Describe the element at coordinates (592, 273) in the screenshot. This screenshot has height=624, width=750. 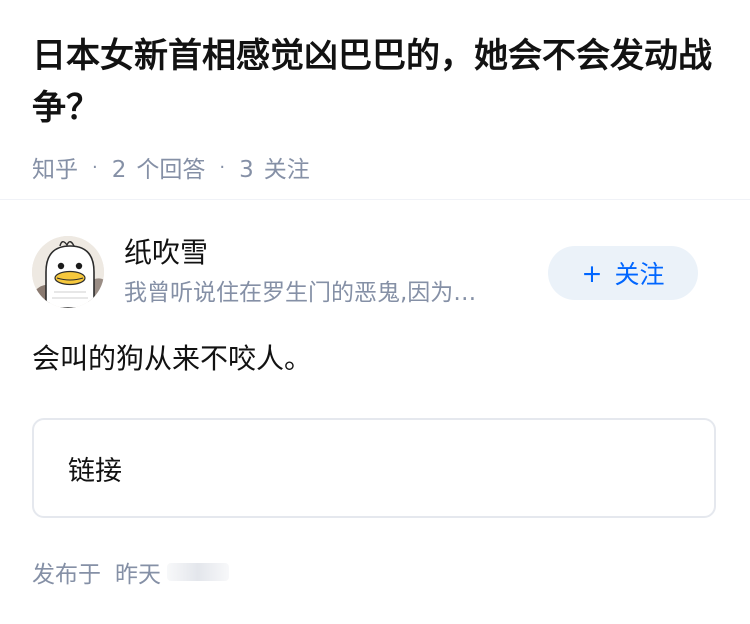
I see `plus-icon: +` at that location.